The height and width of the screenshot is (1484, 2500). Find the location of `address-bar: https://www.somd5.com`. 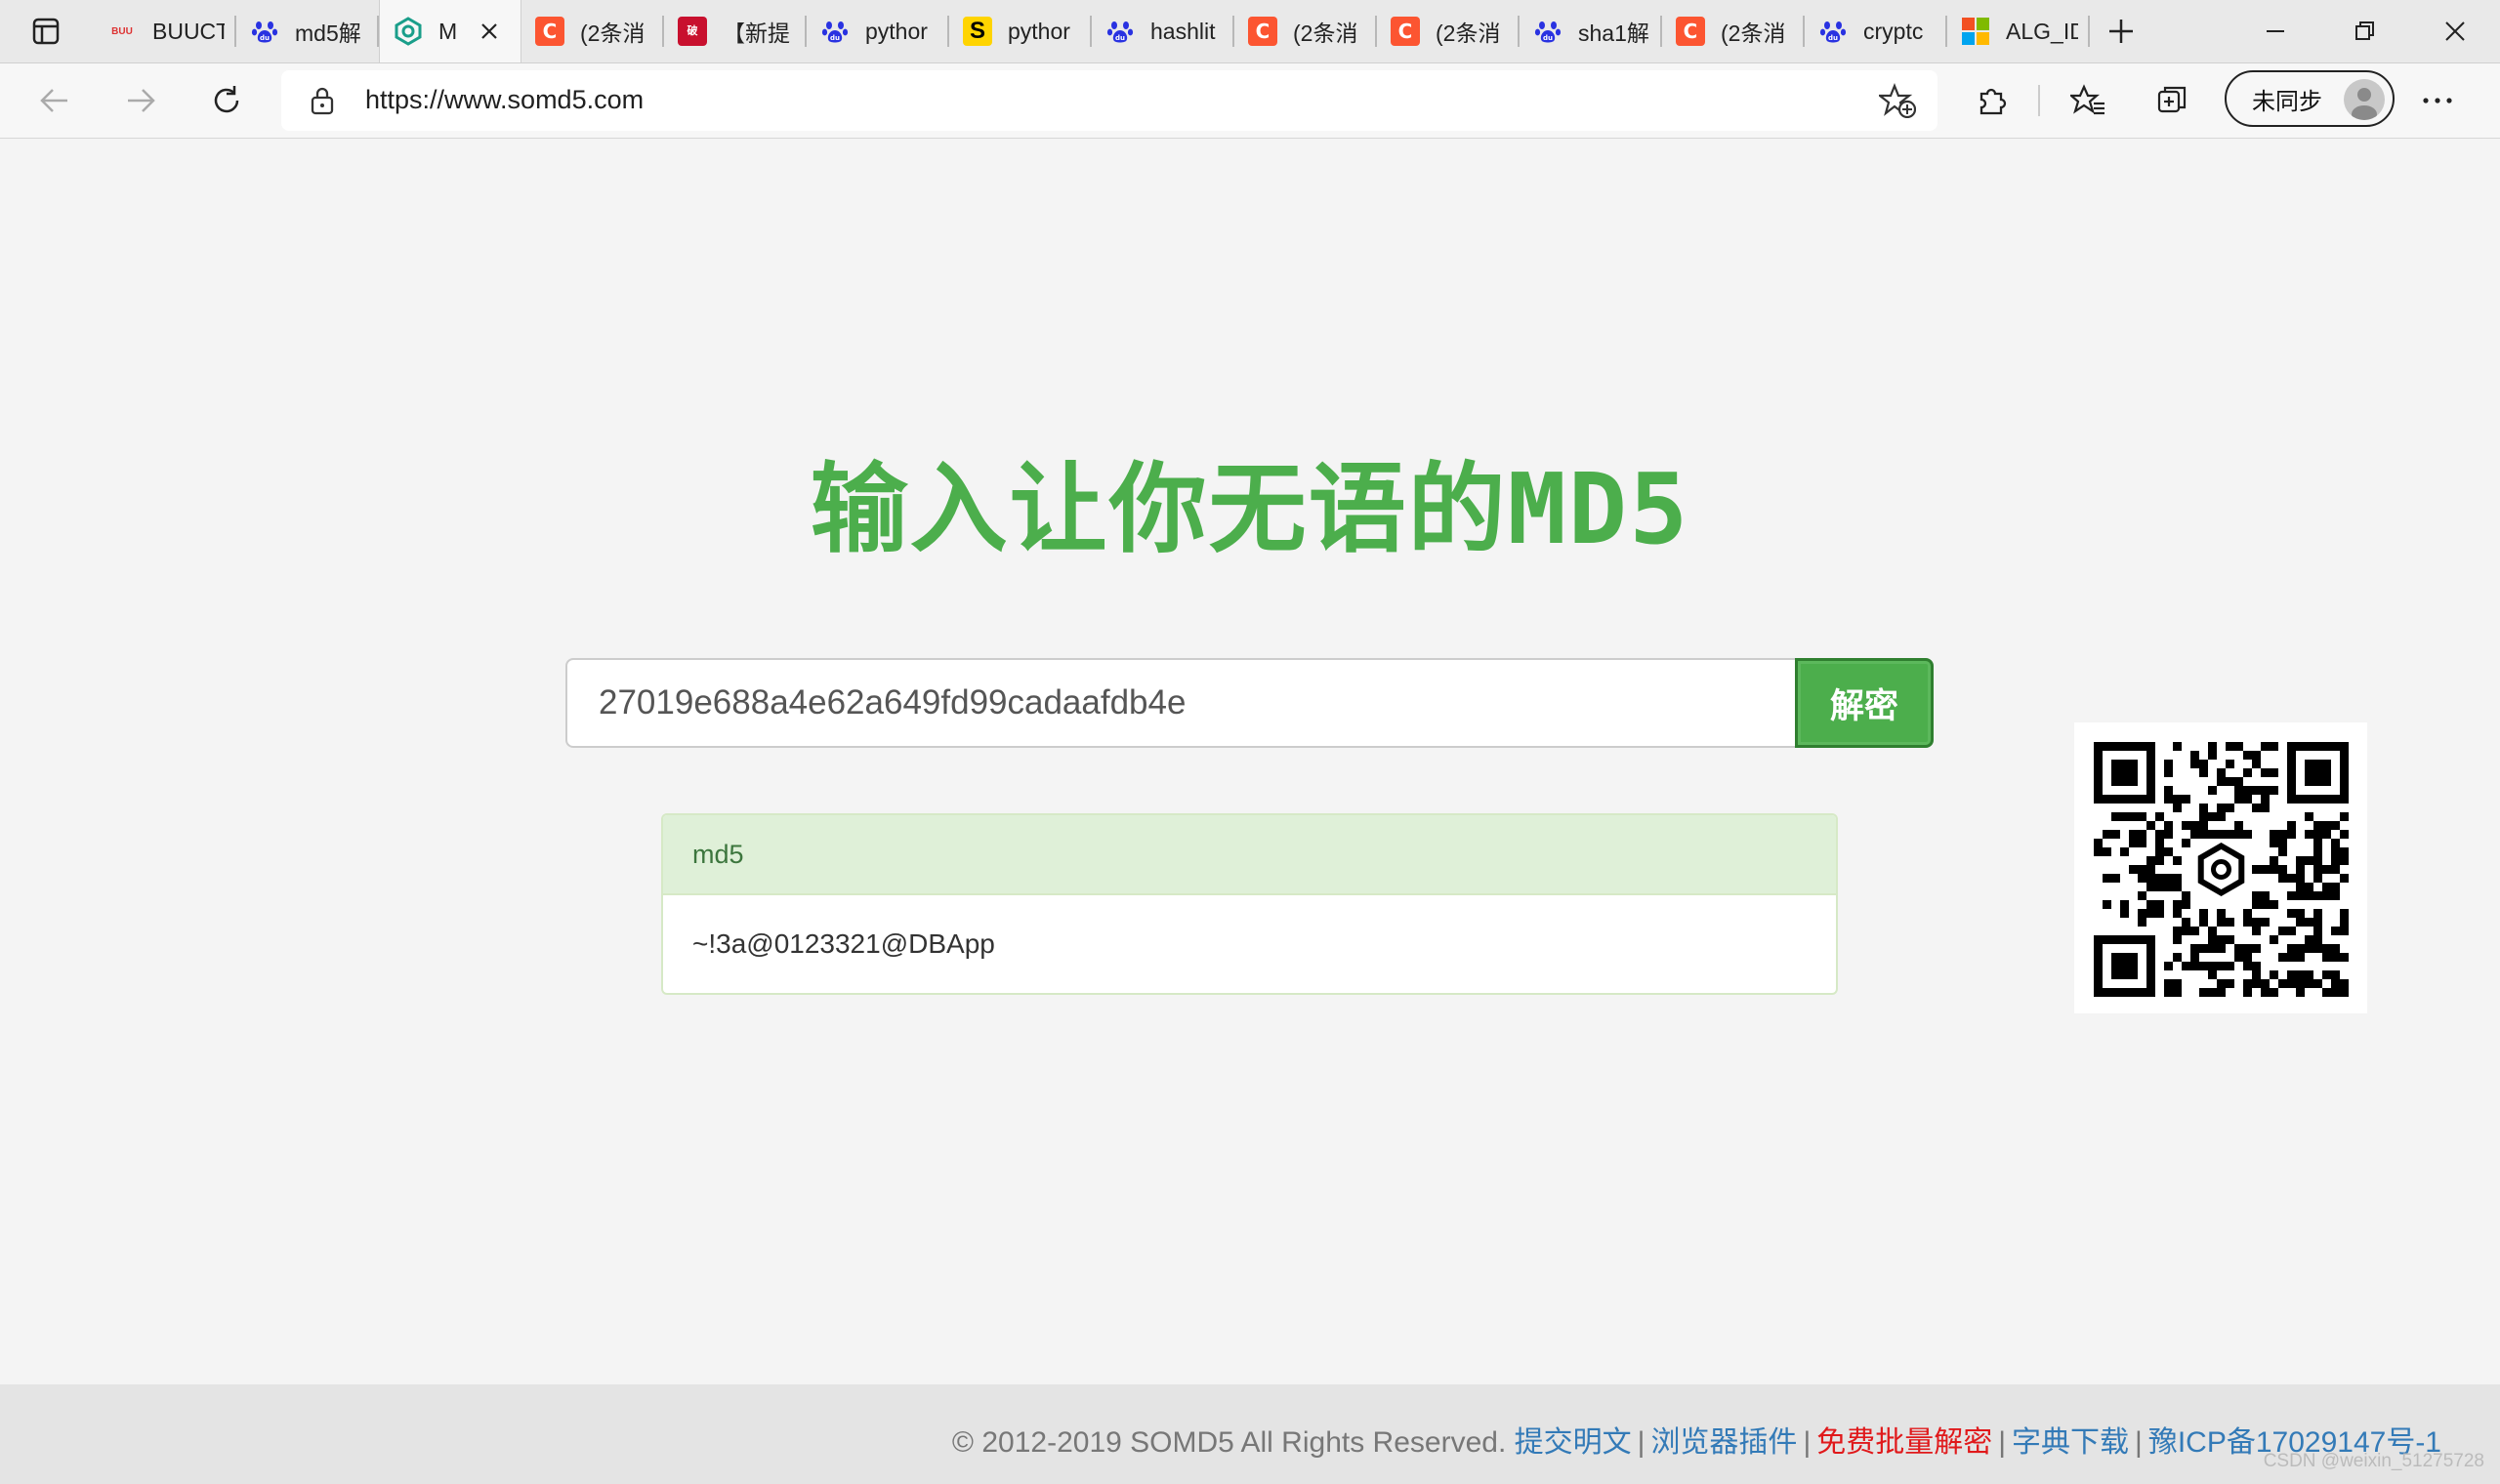

address-bar: https://www.somd5.com is located at coordinates (1109, 101).